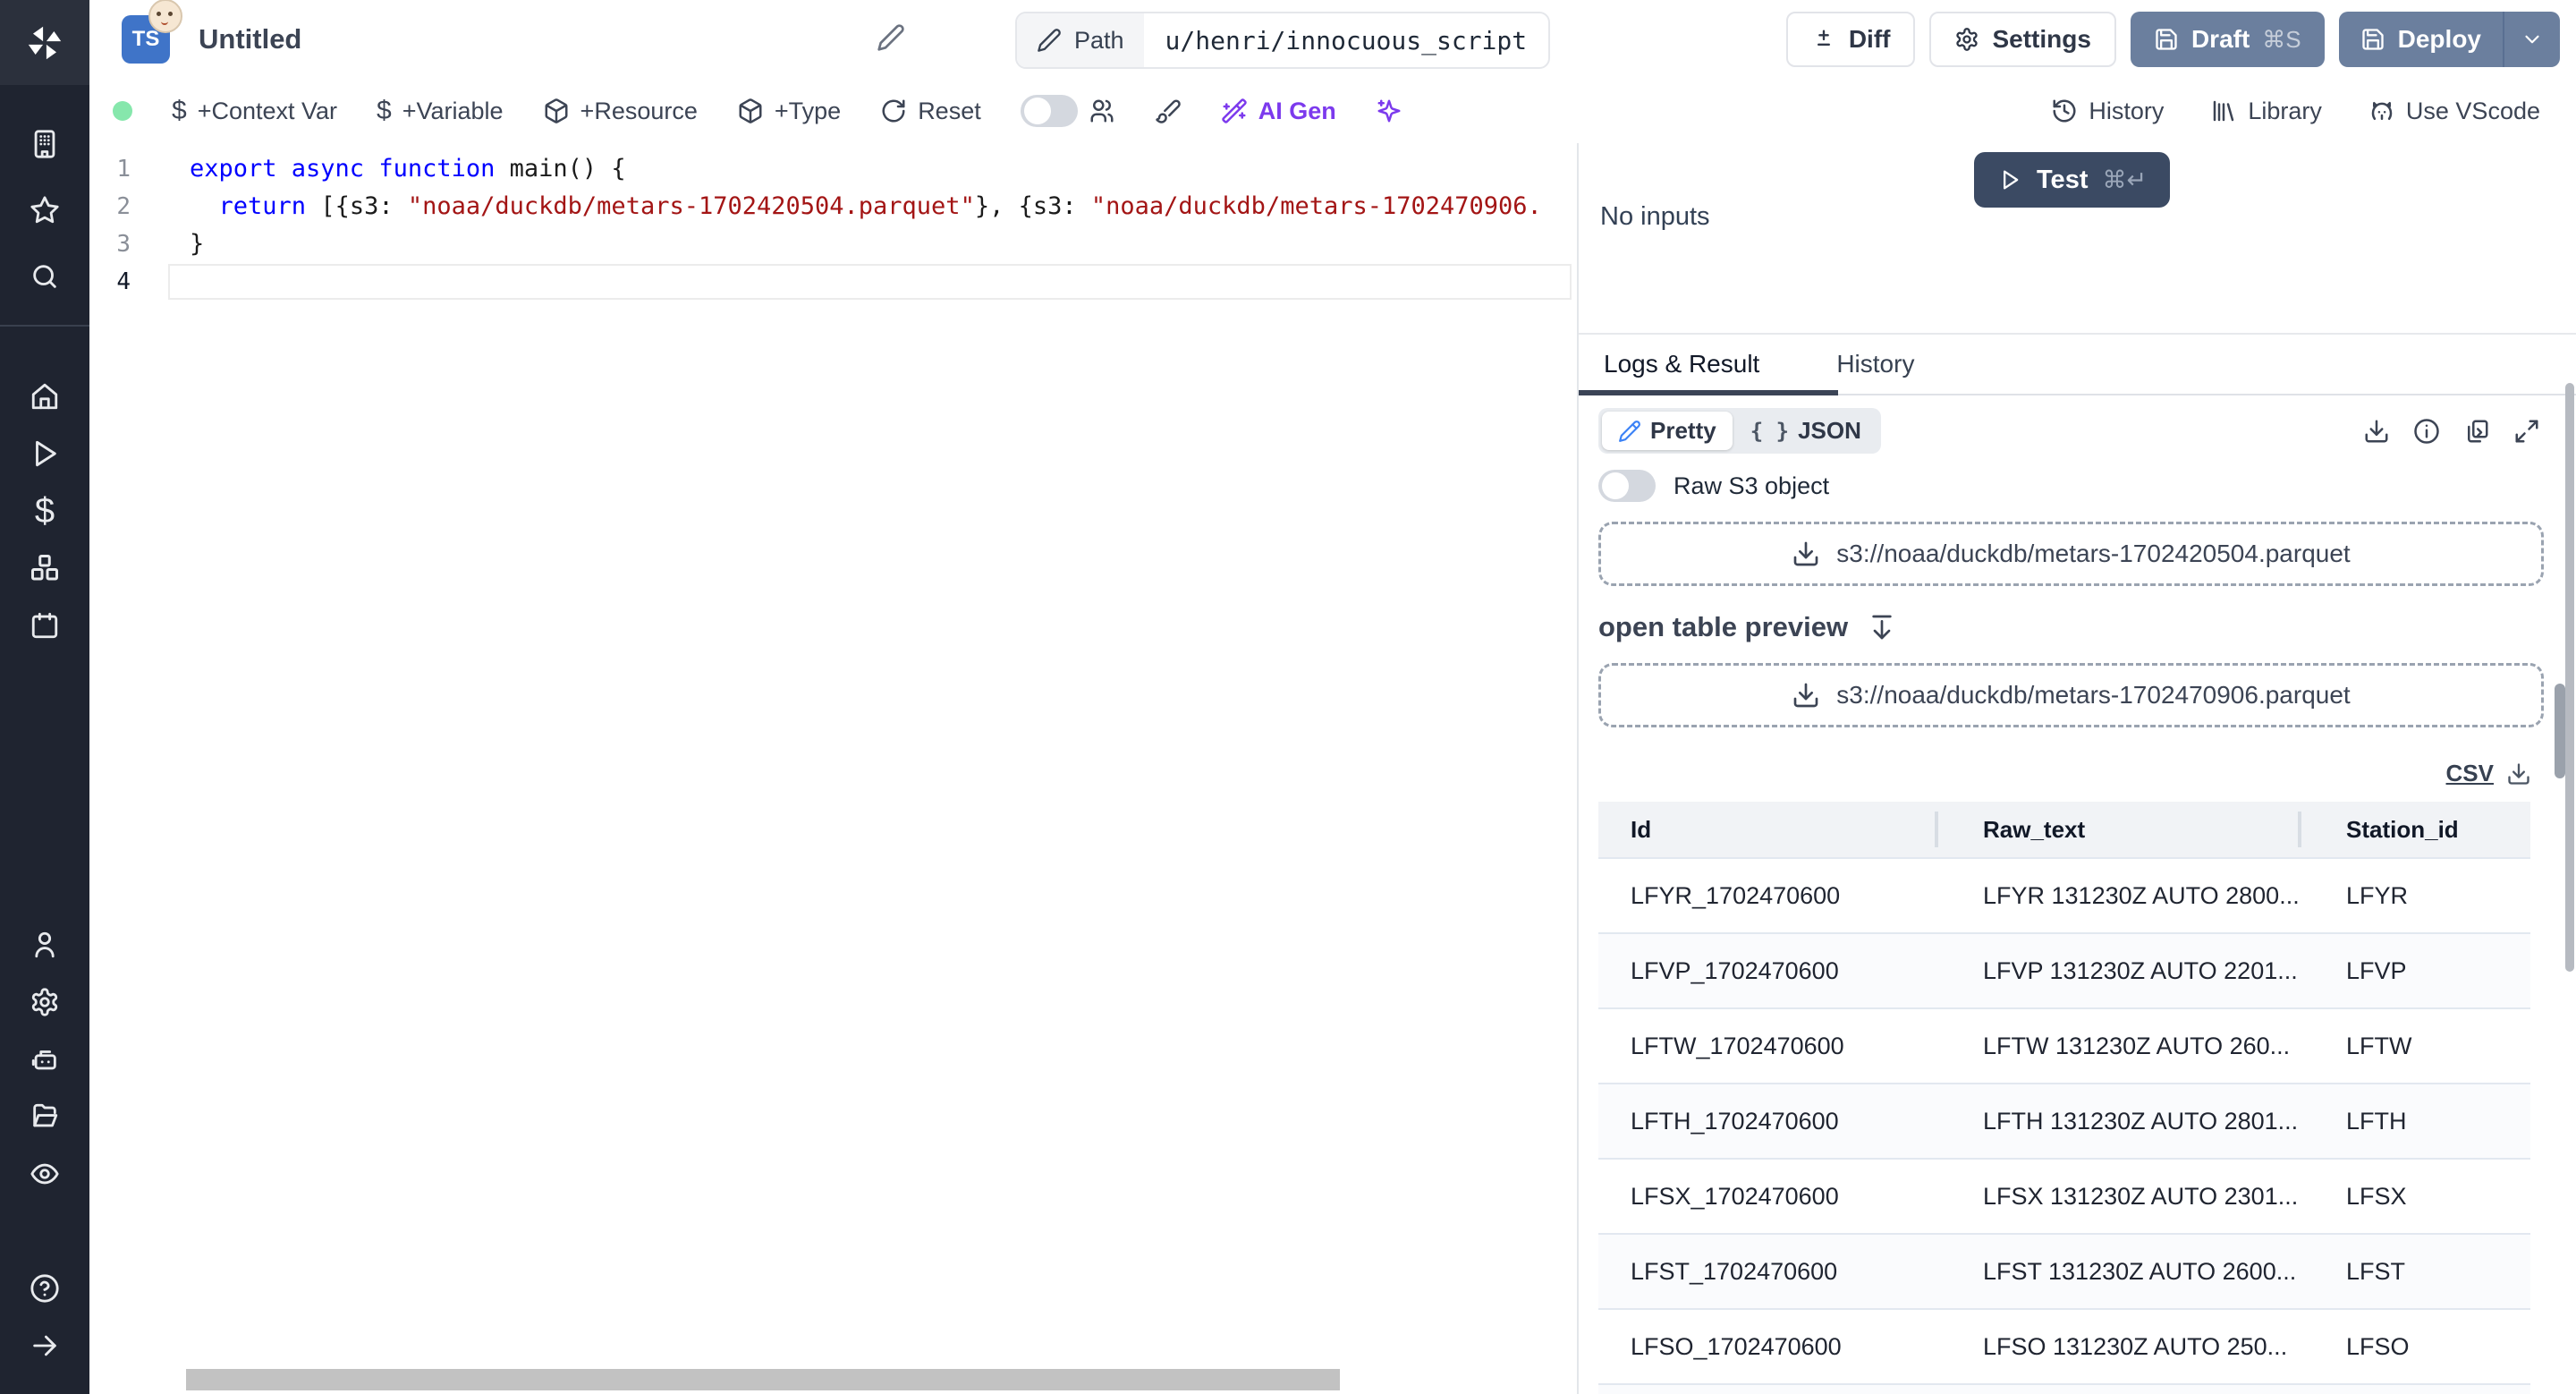 The height and width of the screenshot is (1394, 2576). I want to click on column-header-raw-text: Raw_text, so click(2124, 830).